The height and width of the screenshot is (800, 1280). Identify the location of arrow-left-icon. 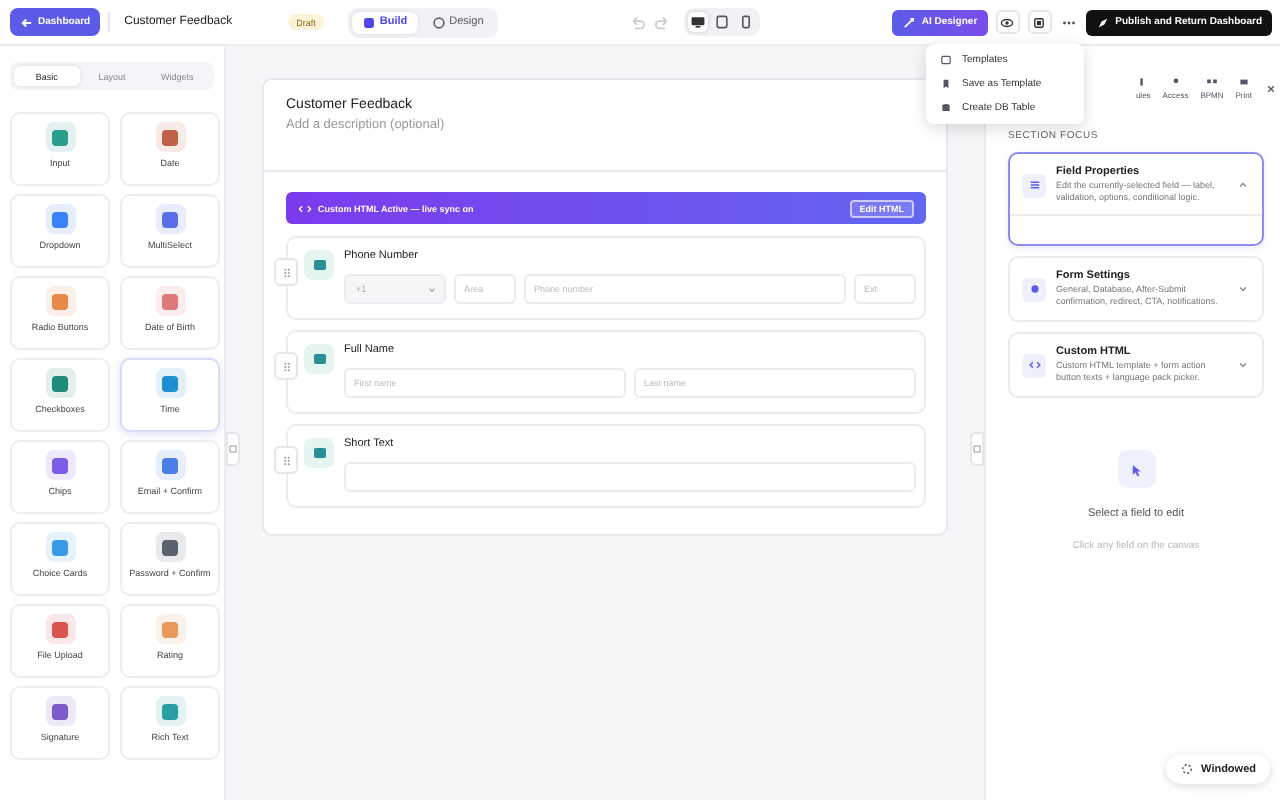
(27, 22).